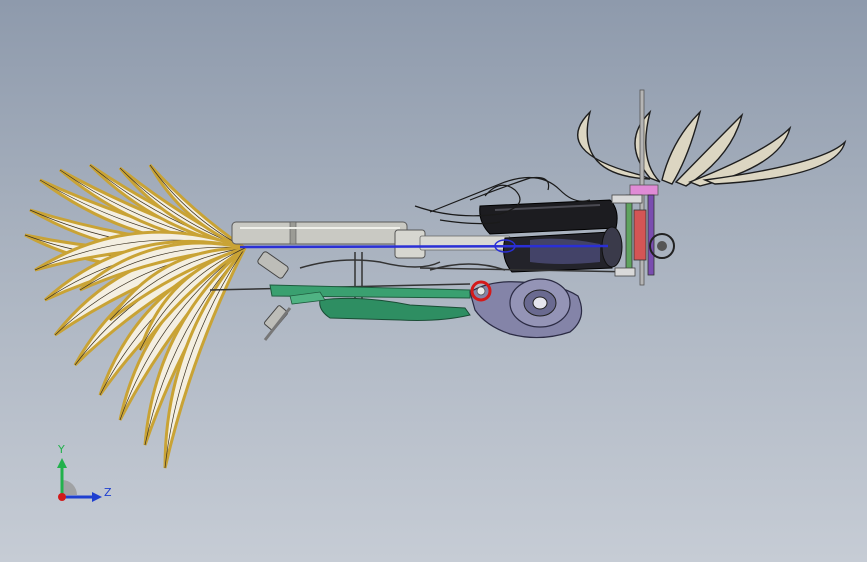  I want to click on comb-feathers, so click(712, 148).